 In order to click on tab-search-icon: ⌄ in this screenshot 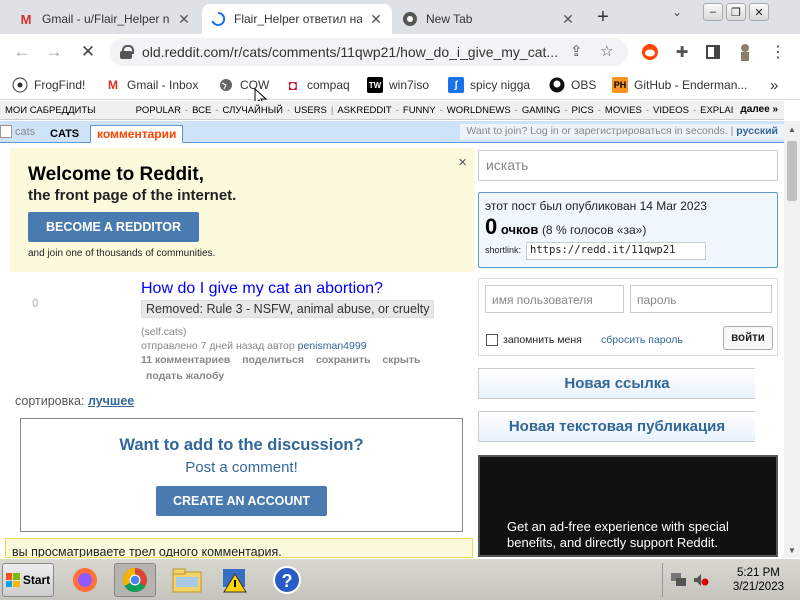, I will do `click(677, 12)`.